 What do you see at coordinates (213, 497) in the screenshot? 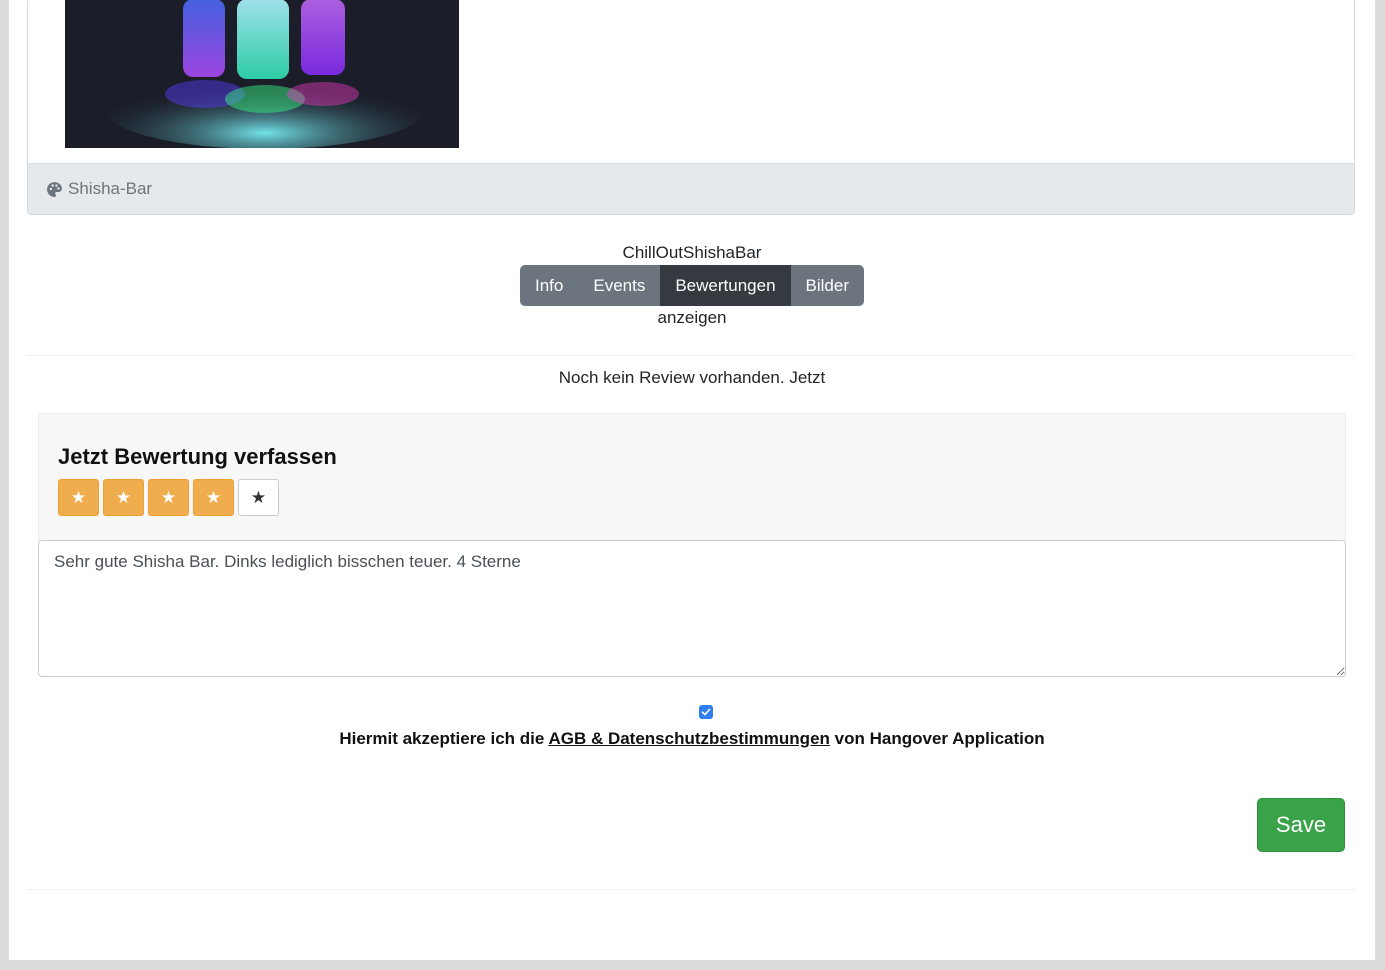
I see `star-4-button: ★` at bounding box center [213, 497].